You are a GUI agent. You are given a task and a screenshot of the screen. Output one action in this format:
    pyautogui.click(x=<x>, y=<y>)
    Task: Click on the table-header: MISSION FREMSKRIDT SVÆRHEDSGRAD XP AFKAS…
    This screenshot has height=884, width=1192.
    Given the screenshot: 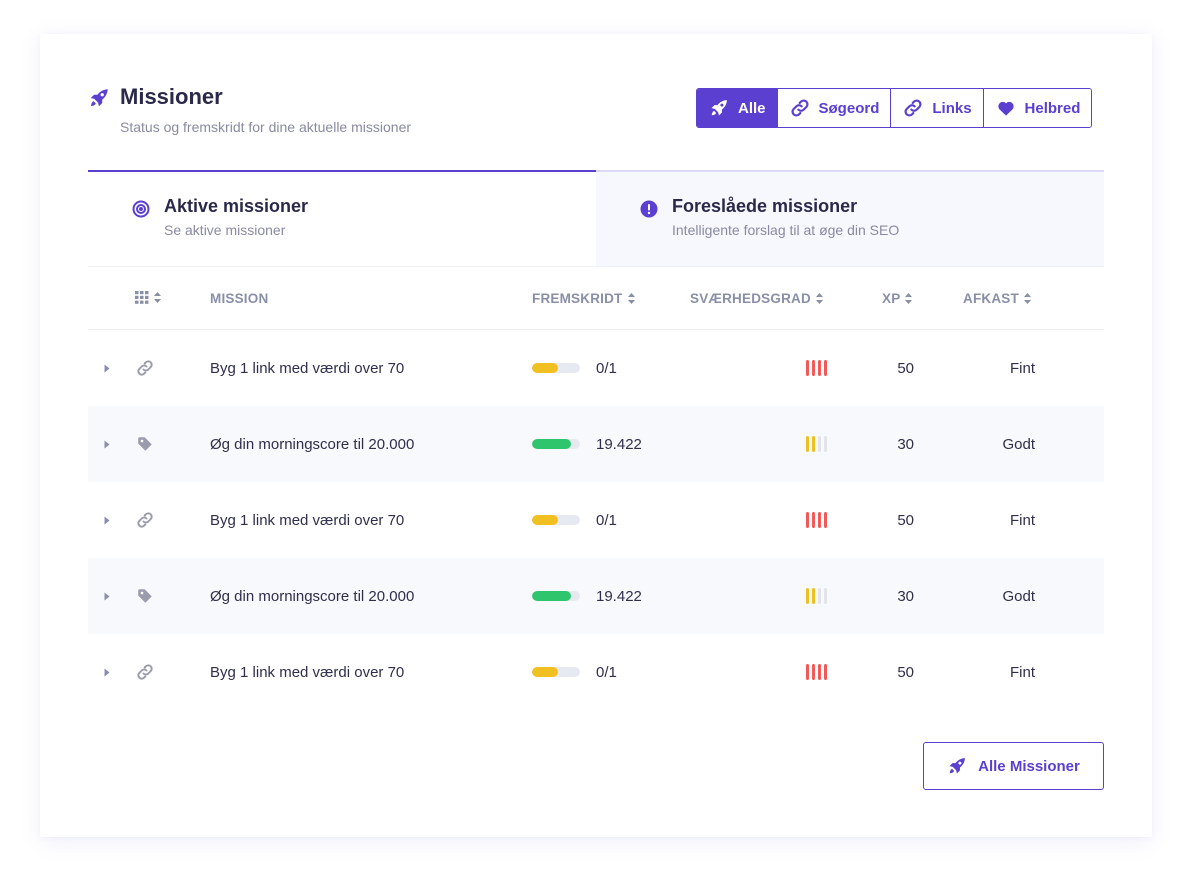 What is the action you would take?
    pyautogui.click(x=596, y=298)
    